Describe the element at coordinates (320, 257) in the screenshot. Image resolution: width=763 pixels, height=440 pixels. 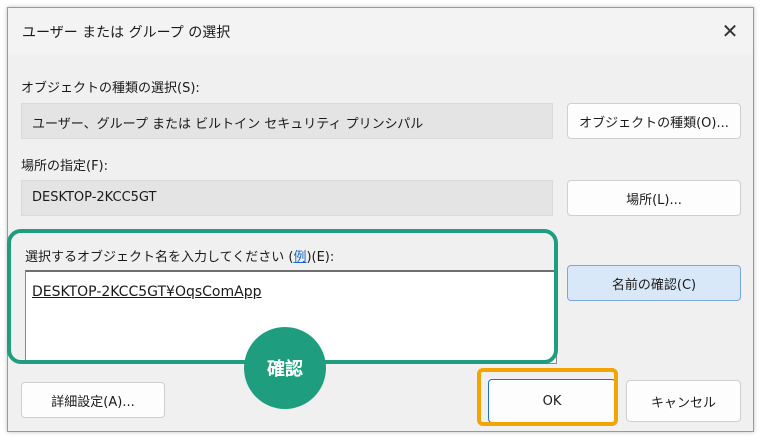
I see `object-names-label-suffix: )(E):` at that location.